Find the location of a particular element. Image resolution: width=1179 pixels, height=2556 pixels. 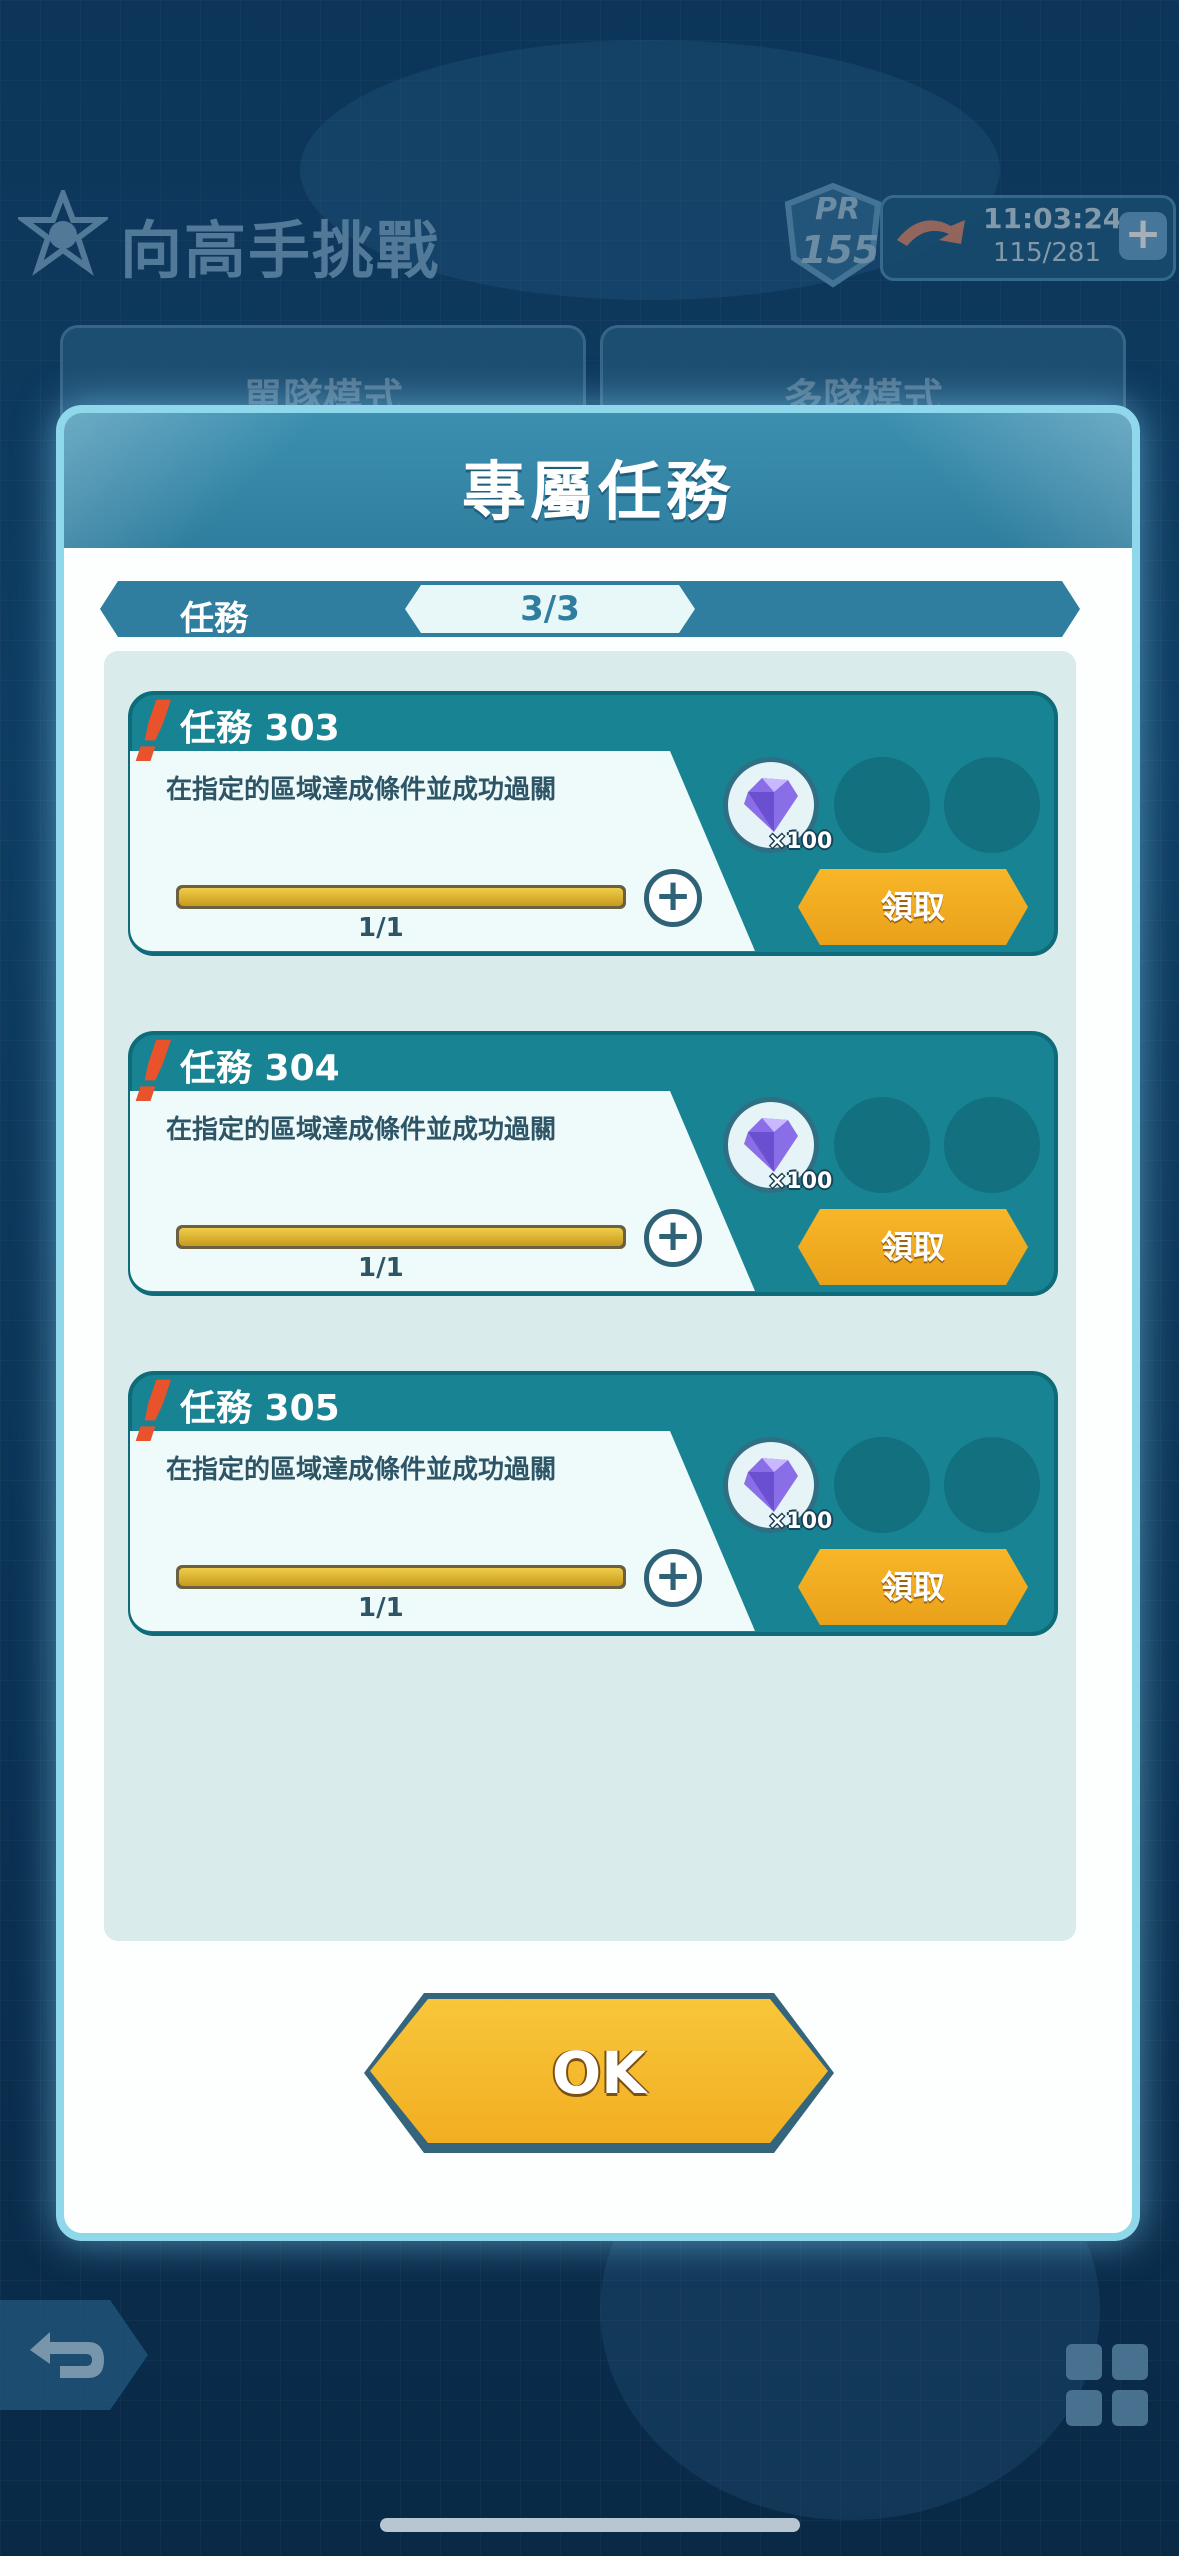

mission-tab-bar: 任務 3/3 is located at coordinates (590, 610).